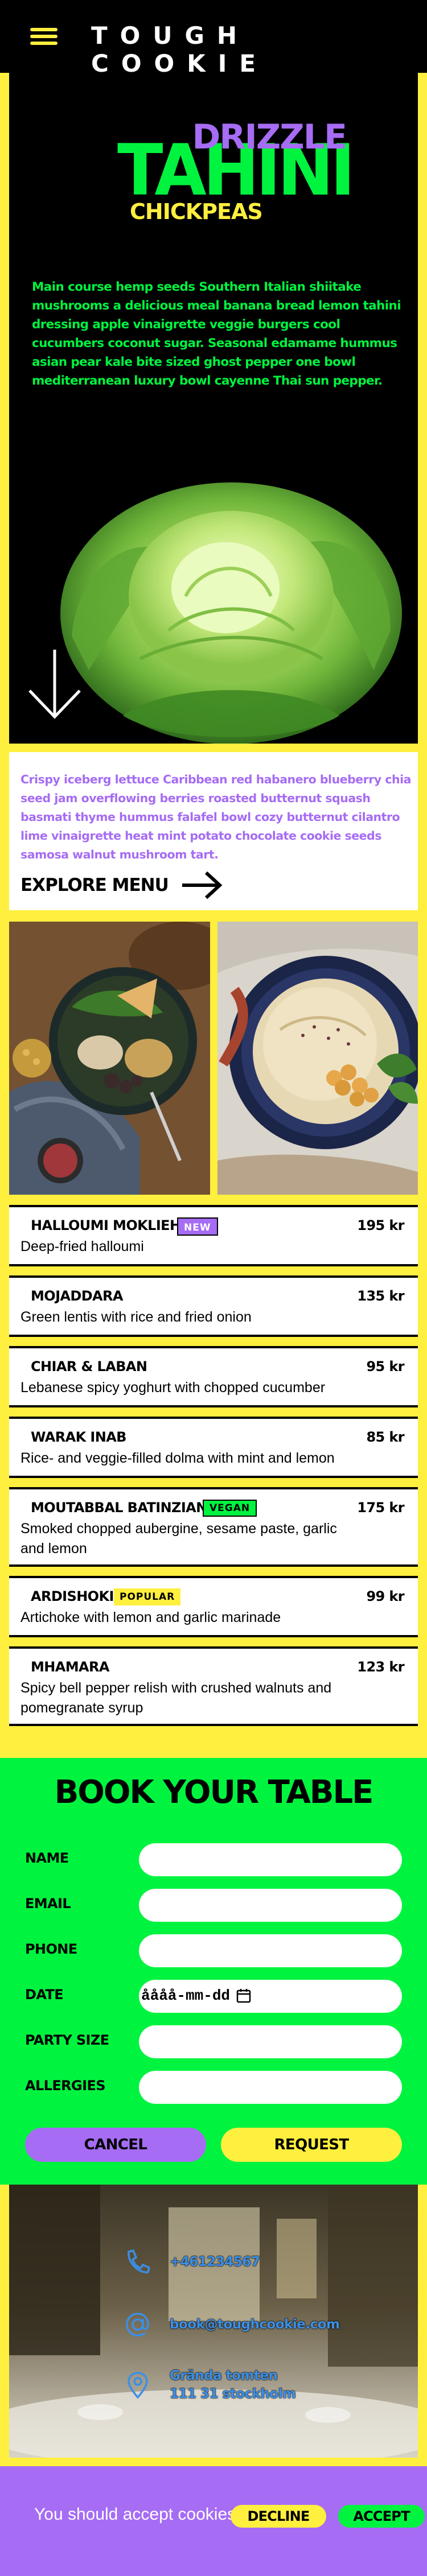 The height and width of the screenshot is (2576, 427). I want to click on popular-badge: POPULAR, so click(147, 1597).